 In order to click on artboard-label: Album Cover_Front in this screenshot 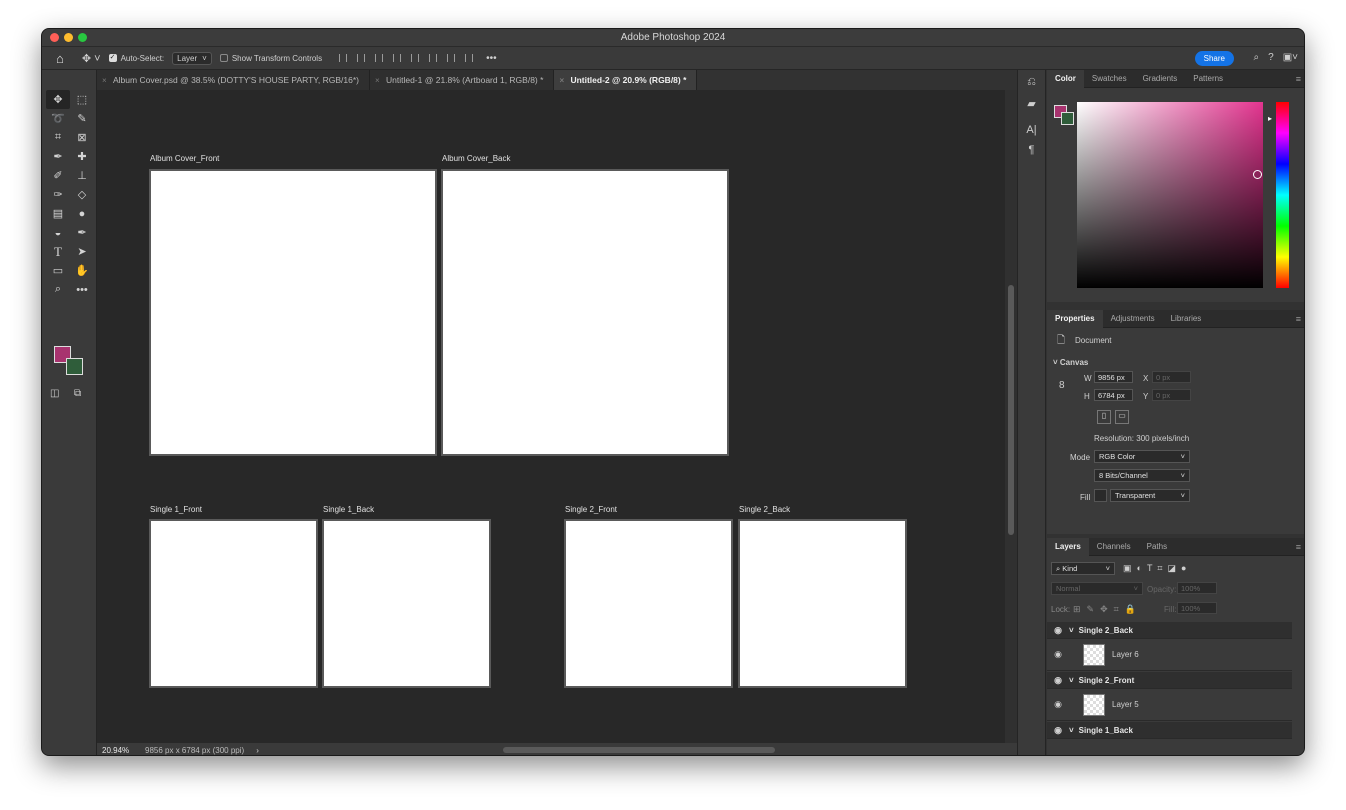, I will do `click(184, 158)`.